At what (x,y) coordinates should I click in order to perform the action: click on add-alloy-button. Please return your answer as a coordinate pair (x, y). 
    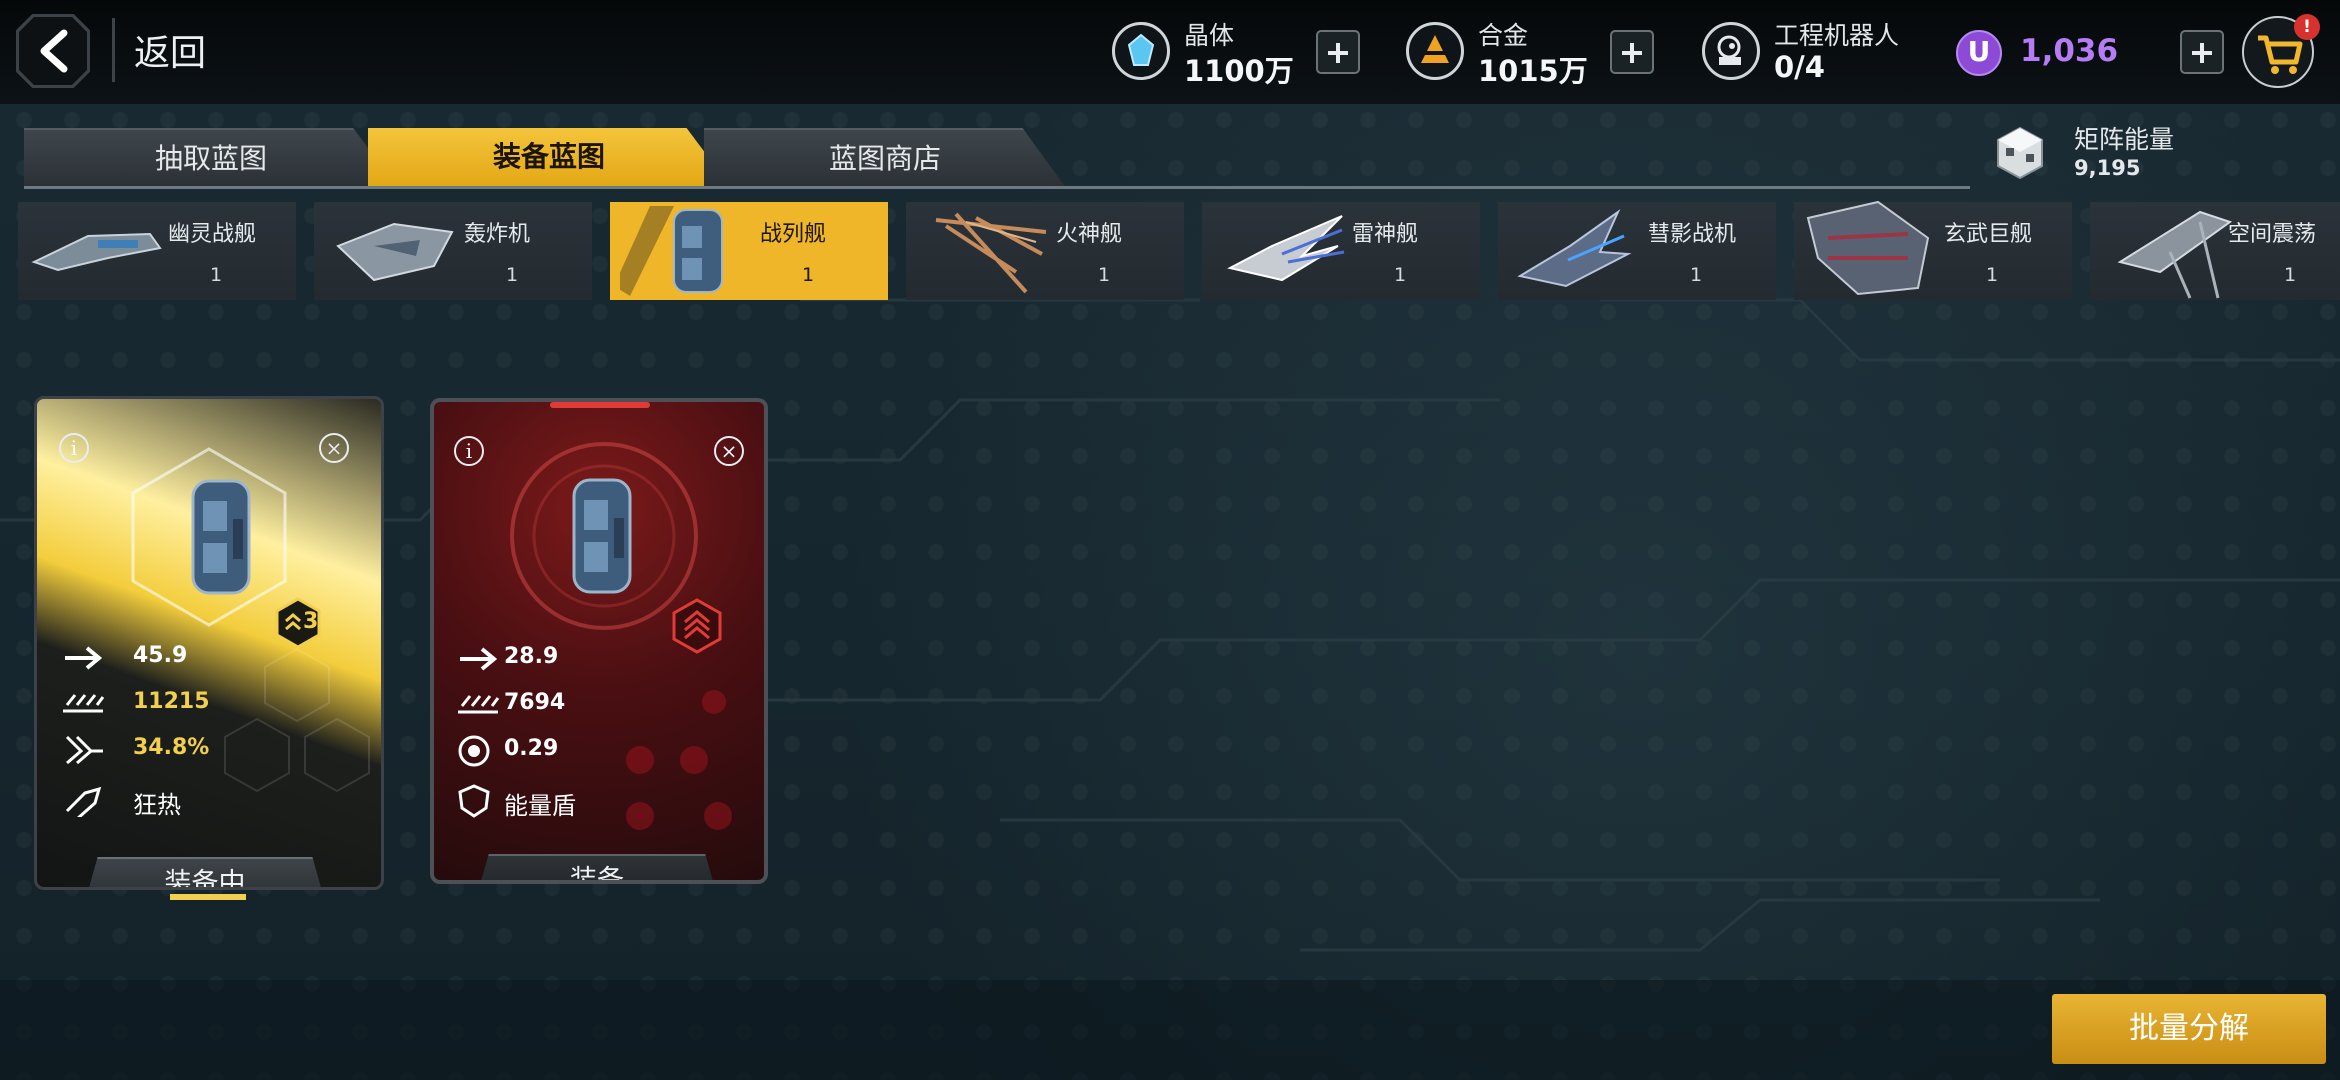
    Looking at the image, I should click on (1632, 52).